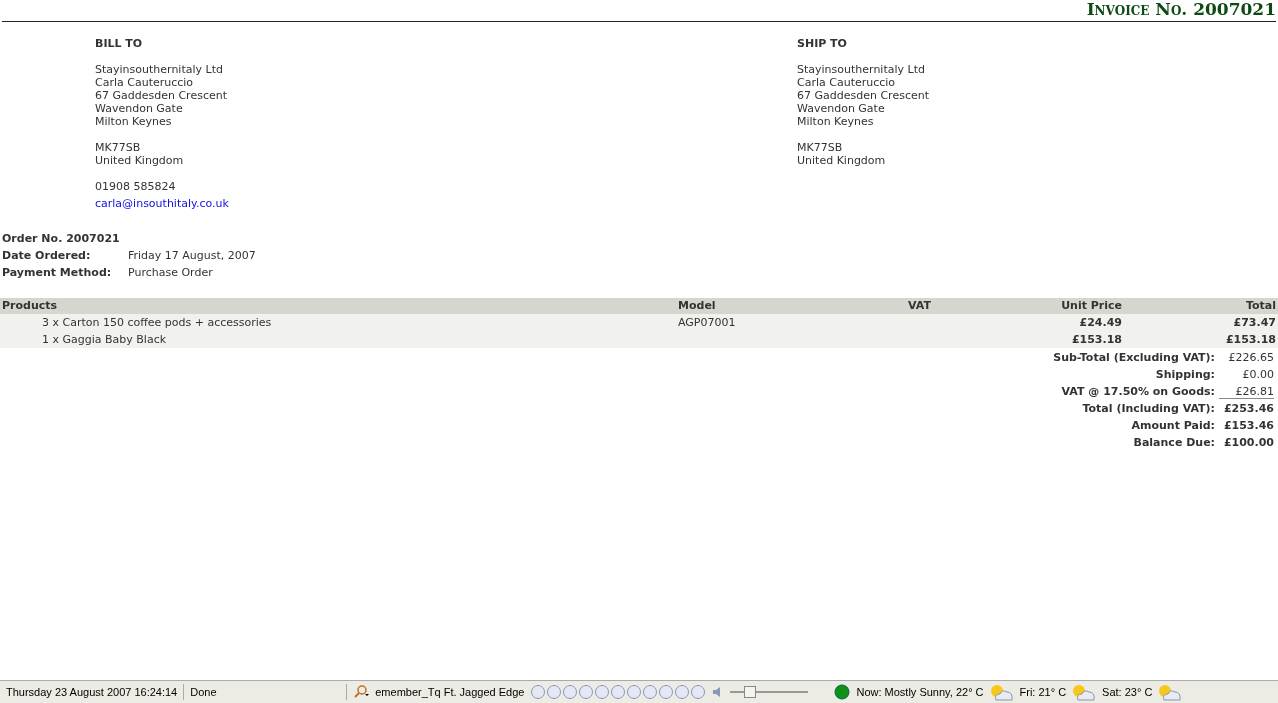  Describe the element at coordinates (1074, 306) in the screenshot. I see `column-header: Unit Price` at that location.